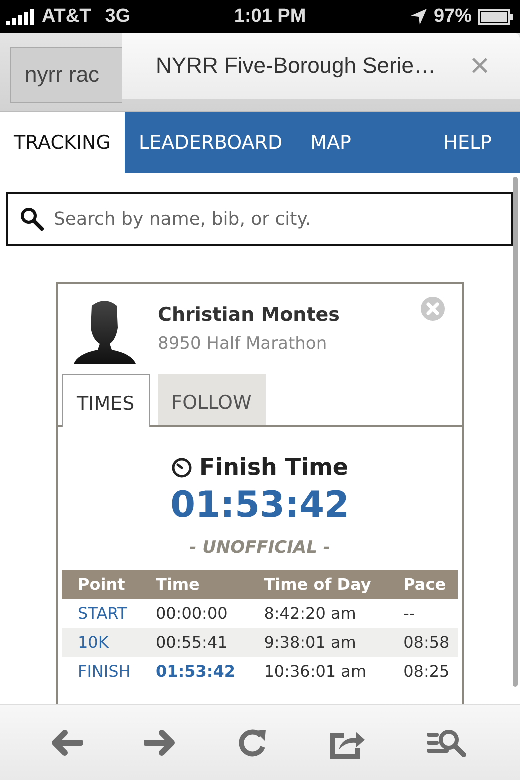 Image resolution: width=520 pixels, height=780 pixels. I want to click on stopwatch-icon, so click(182, 468).